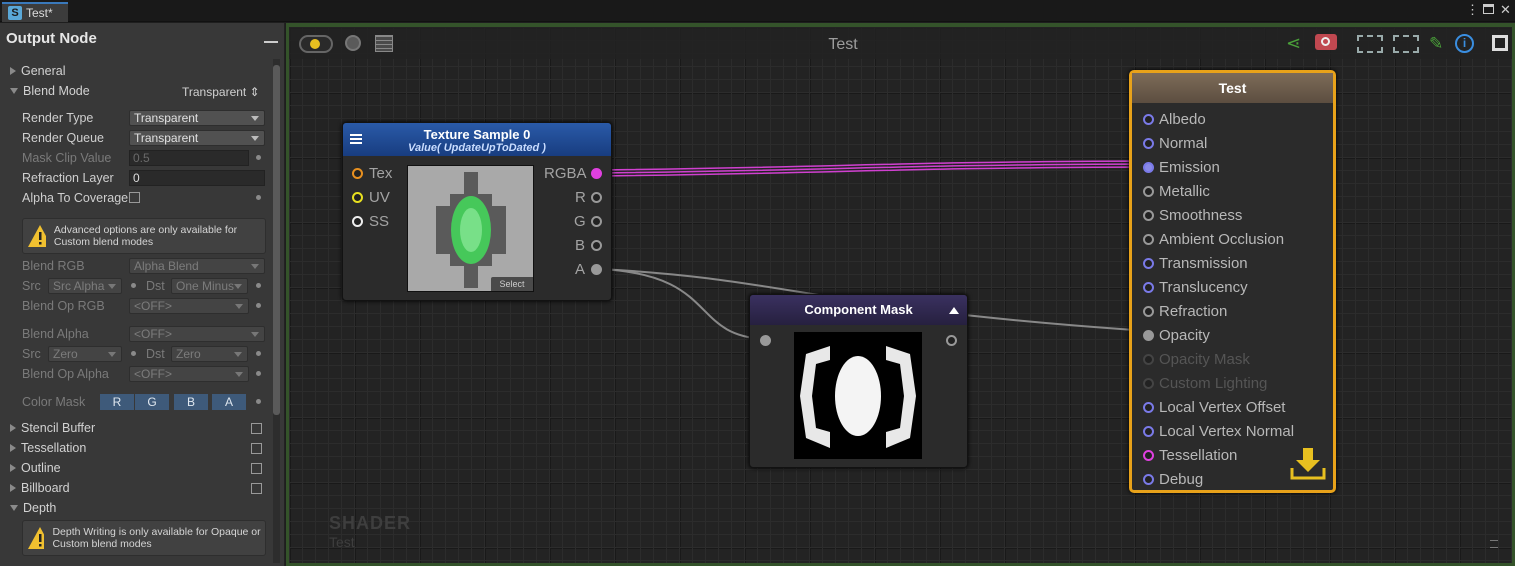 This screenshot has width=1515, height=566. I want to click on render-queue-dropdown: Transparent, so click(197, 138).